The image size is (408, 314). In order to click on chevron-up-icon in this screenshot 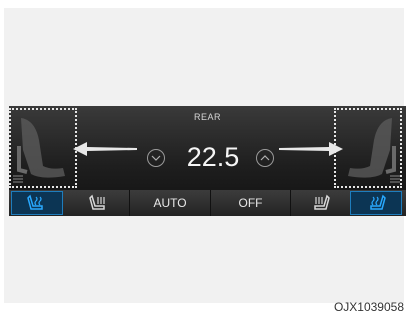, I will do `click(265, 158)`.